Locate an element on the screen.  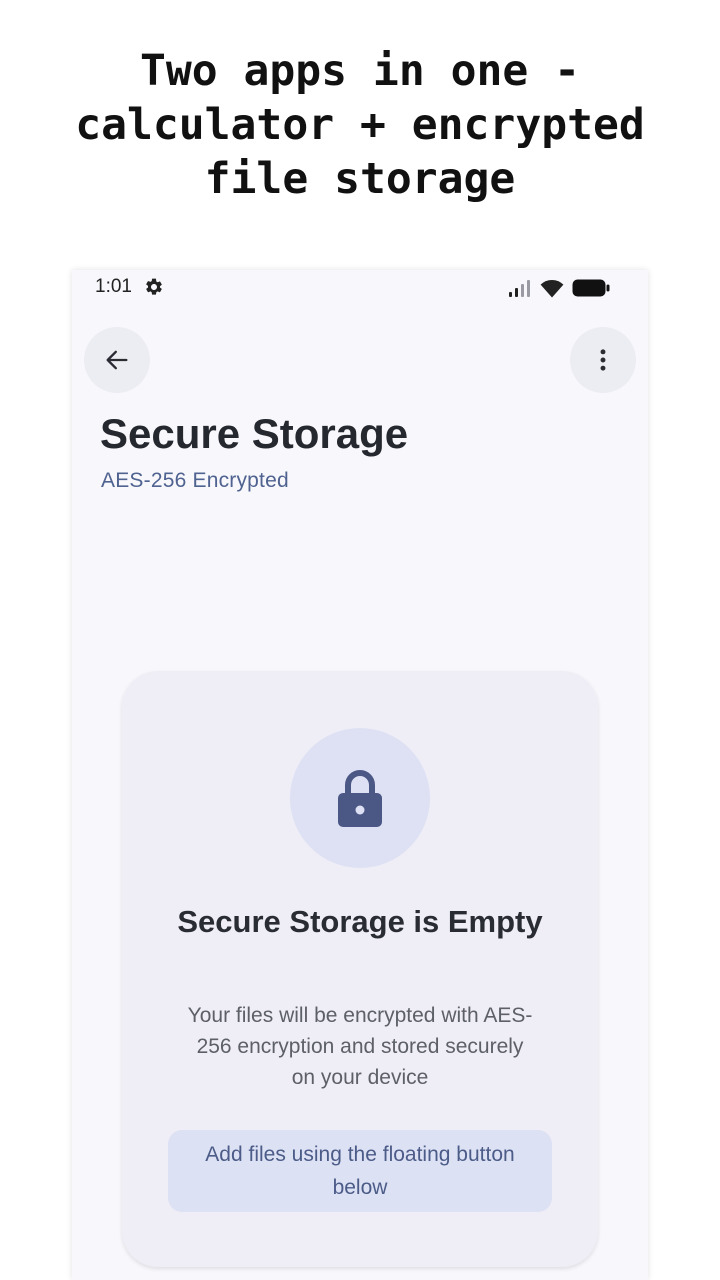
lock-icon-circle is located at coordinates (360, 798).